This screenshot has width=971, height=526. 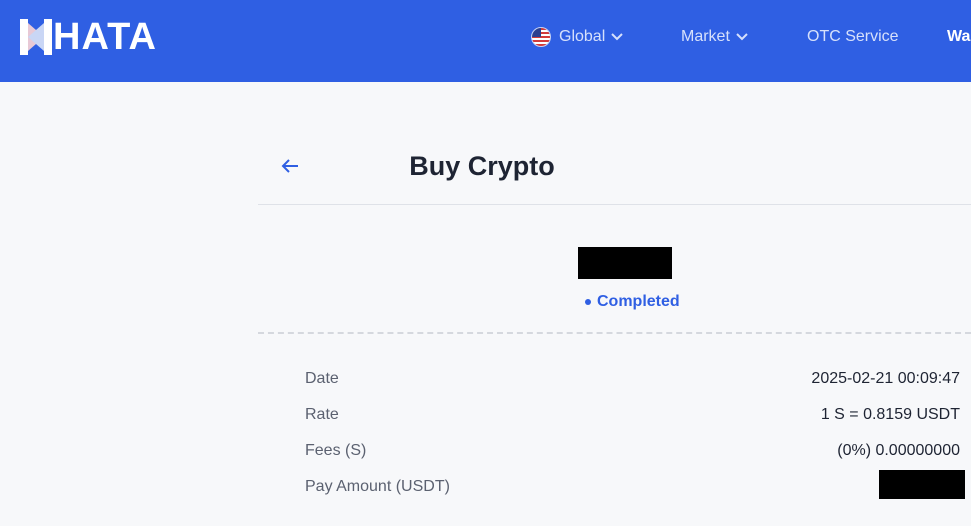 I want to click on nav-otc-label: OTC Service, so click(x=853, y=36).